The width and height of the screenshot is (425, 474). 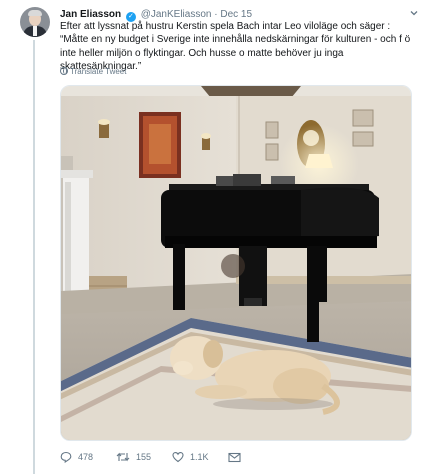 I want to click on like-button: 1.1K, so click(x=190, y=457).